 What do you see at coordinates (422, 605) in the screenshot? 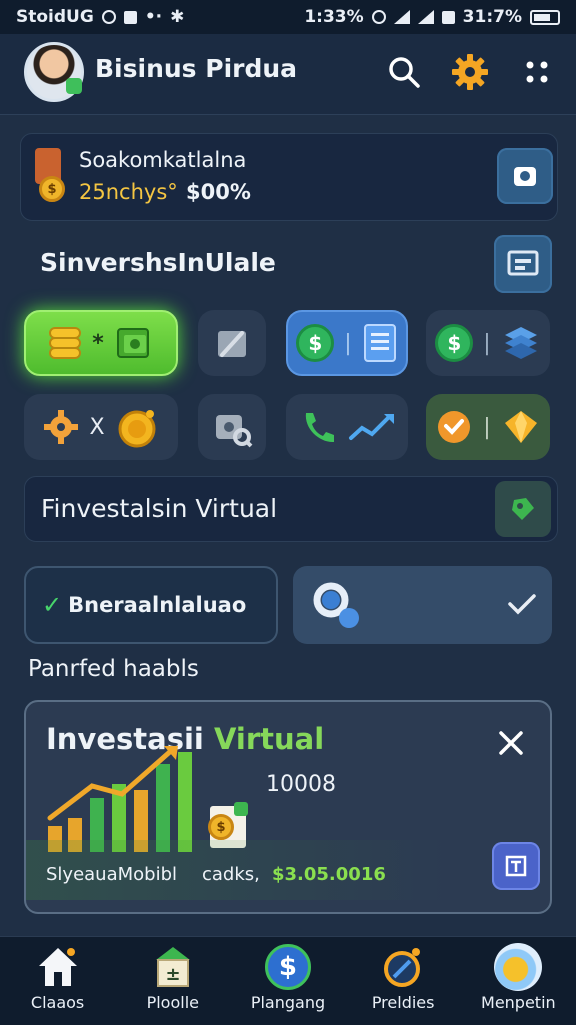
I see `search-dropdown` at bounding box center [422, 605].